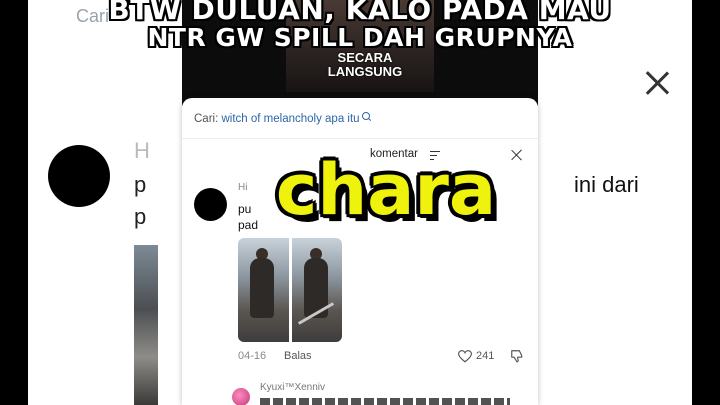 Image resolution: width=720 pixels, height=405 pixels. What do you see at coordinates (79, 176) in the screenshot?
I see `background-avatar` at bounding box center [79, 176].